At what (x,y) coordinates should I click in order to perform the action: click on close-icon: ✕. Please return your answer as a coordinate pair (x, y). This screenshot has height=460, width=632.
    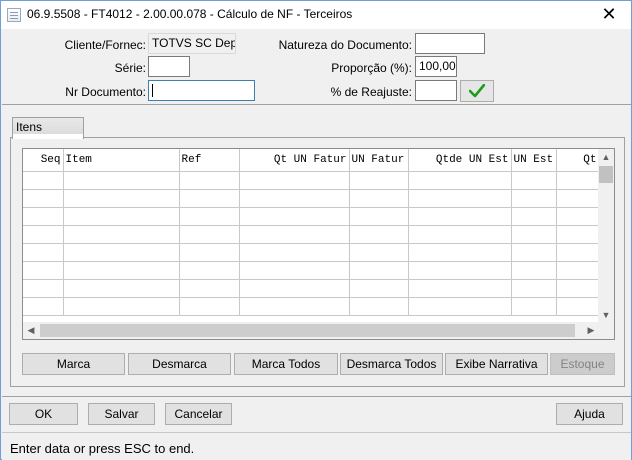
    Looking at the image, I should click on (609, 15).